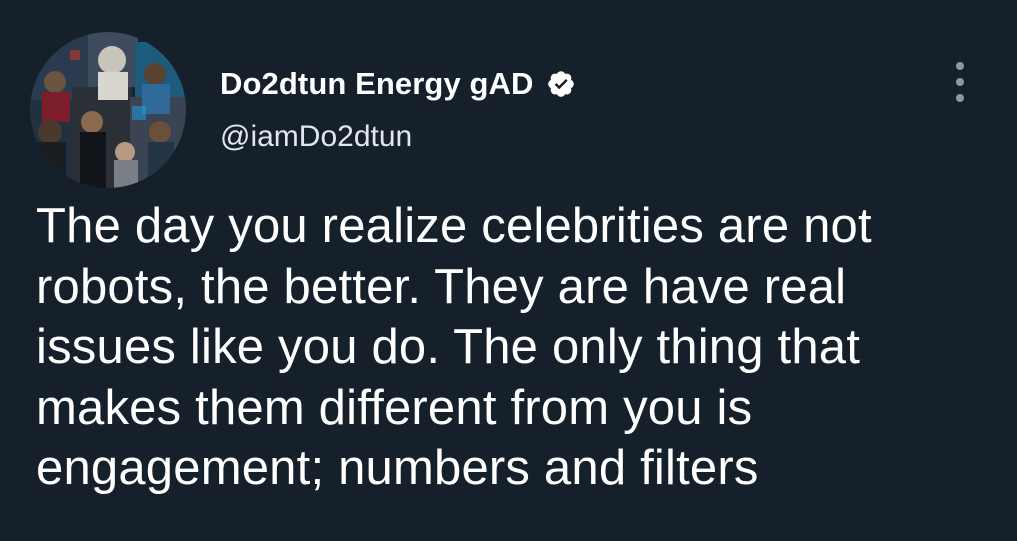  What do you see at coordinates (561, 84) in the screenshot?
I see `verified-badge-icon` at bounding box center [561, 84].